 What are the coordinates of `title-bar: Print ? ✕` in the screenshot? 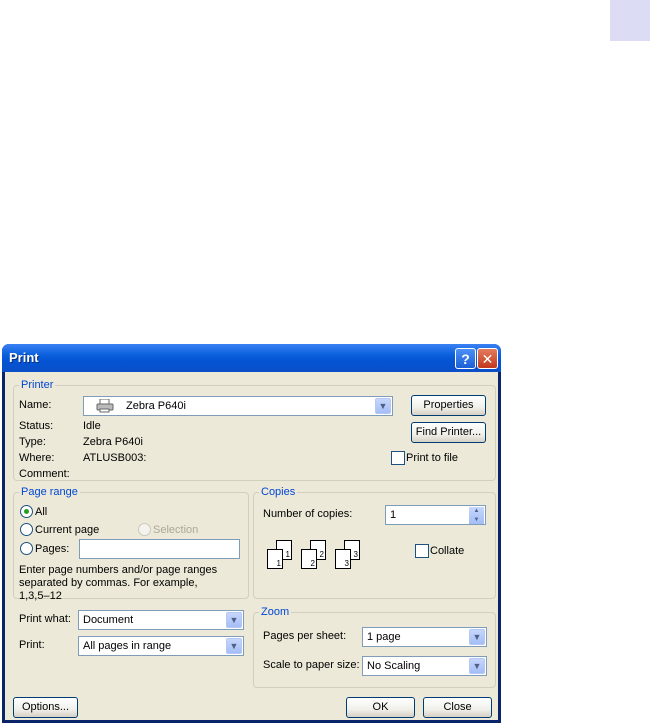 It's located at (251, 358).